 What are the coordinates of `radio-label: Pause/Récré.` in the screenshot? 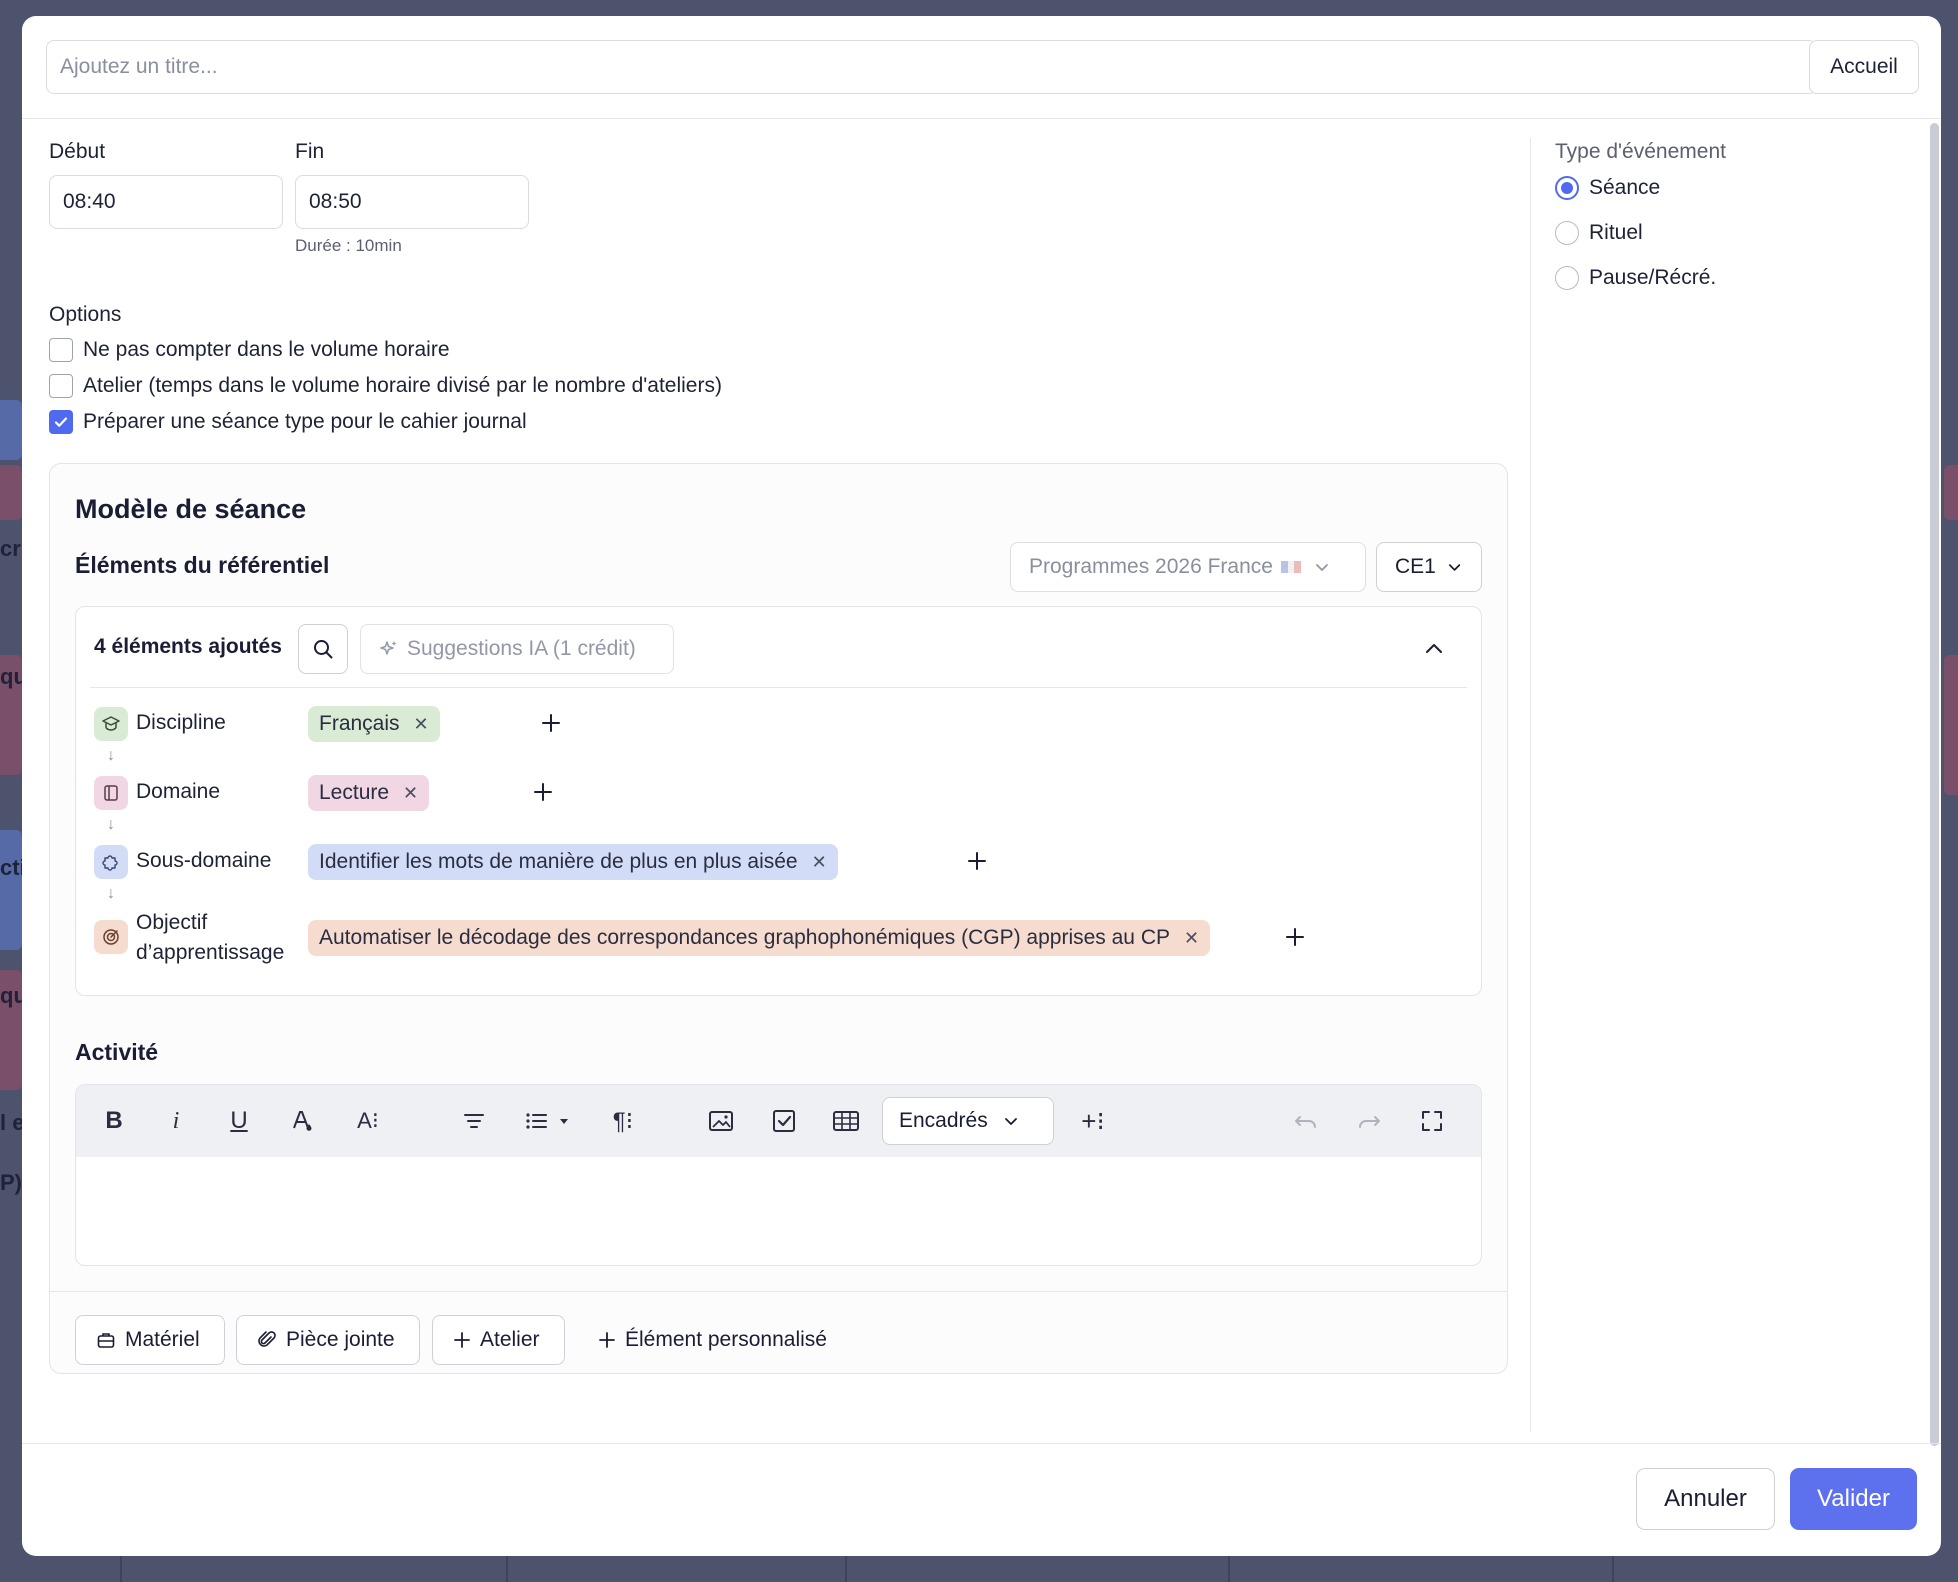 It's located at (1653, 277).